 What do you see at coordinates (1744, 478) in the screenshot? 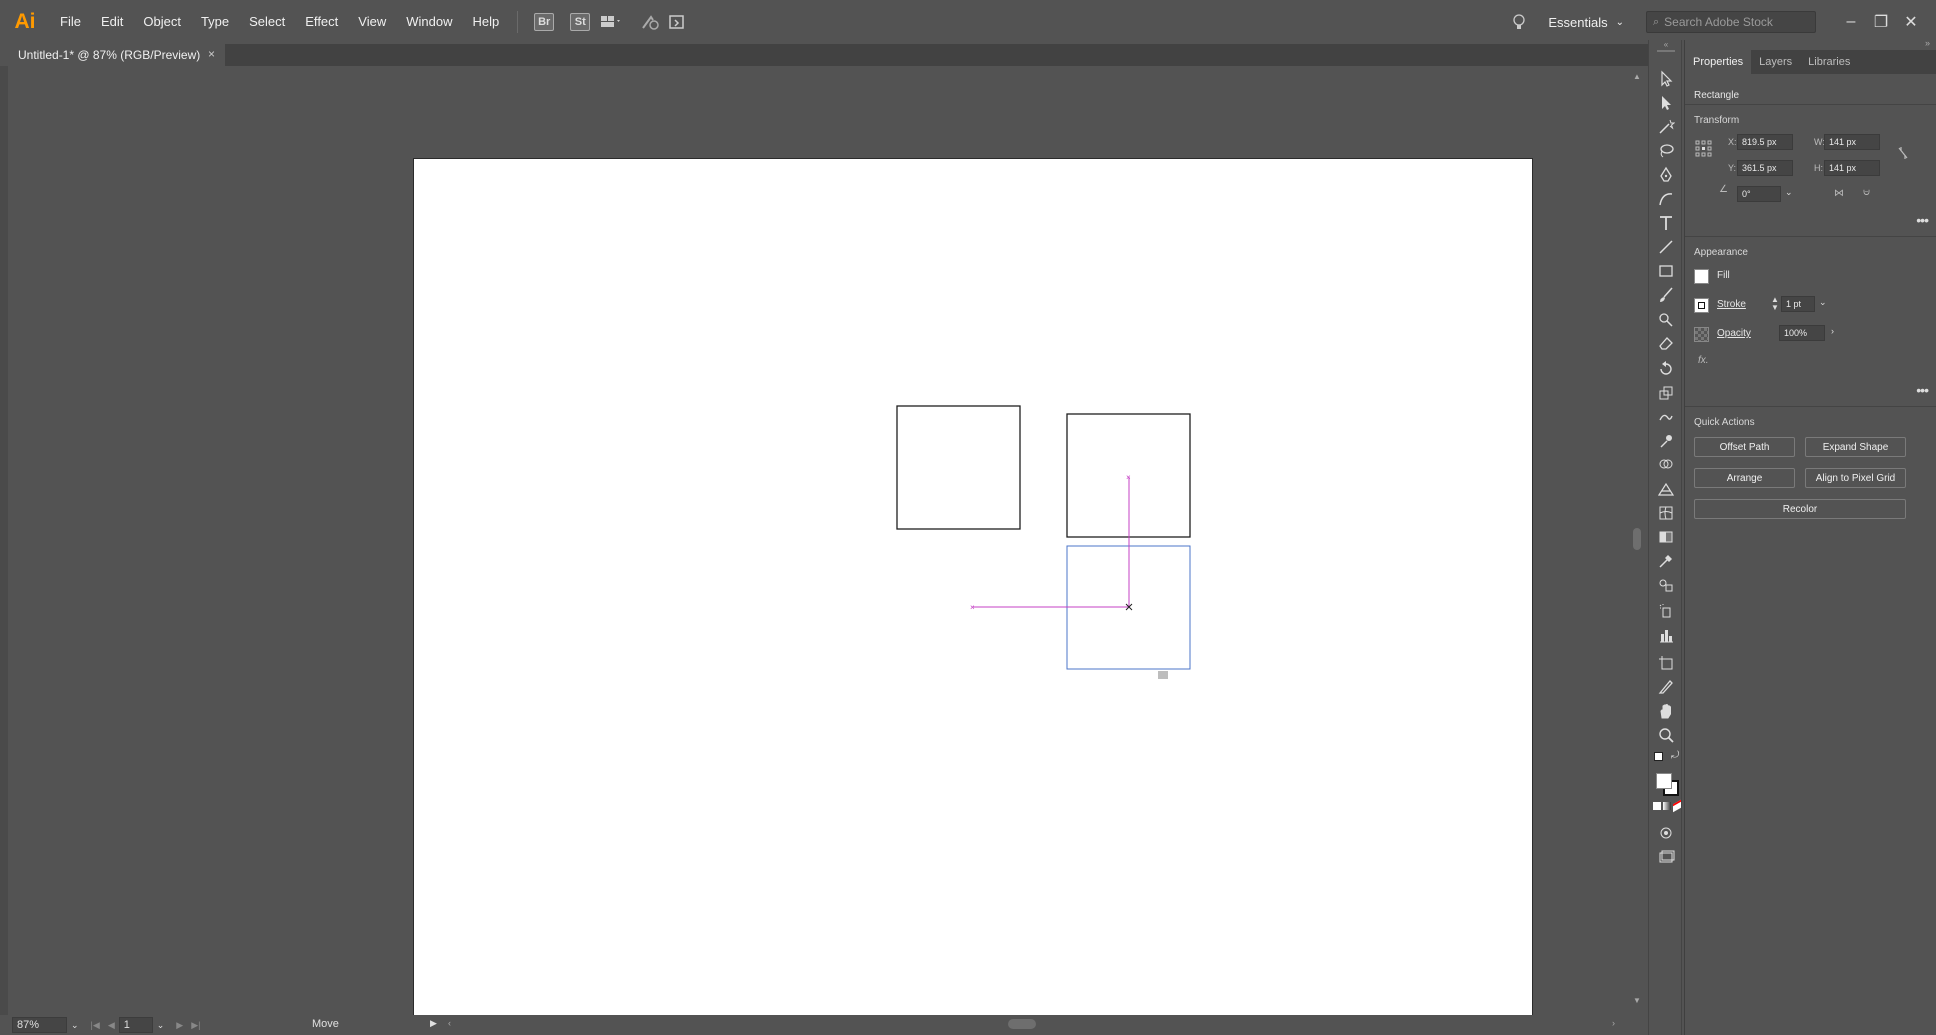
I see `arrange-button: Arrange` at bounding box center [1744, 478].